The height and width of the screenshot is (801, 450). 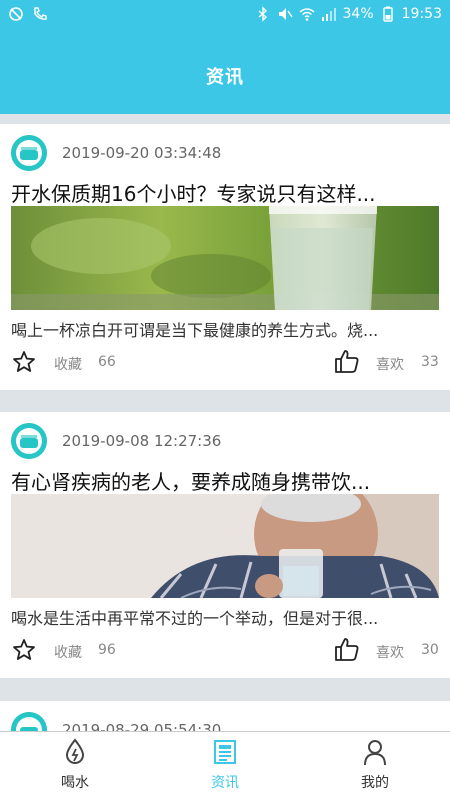 What do you see at coordinates (375, 783) in the screenshot?
I see `tab-profile-label: 我的` at bounding box center [375, 783].